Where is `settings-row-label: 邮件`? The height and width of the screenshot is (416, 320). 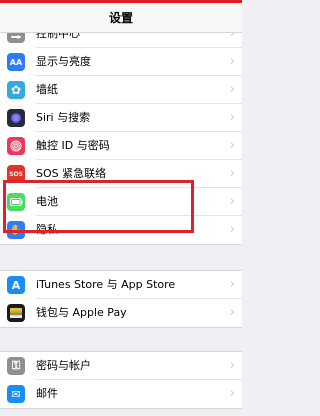 settings-row-label: 邮件 is located at coordinates (47, 393).